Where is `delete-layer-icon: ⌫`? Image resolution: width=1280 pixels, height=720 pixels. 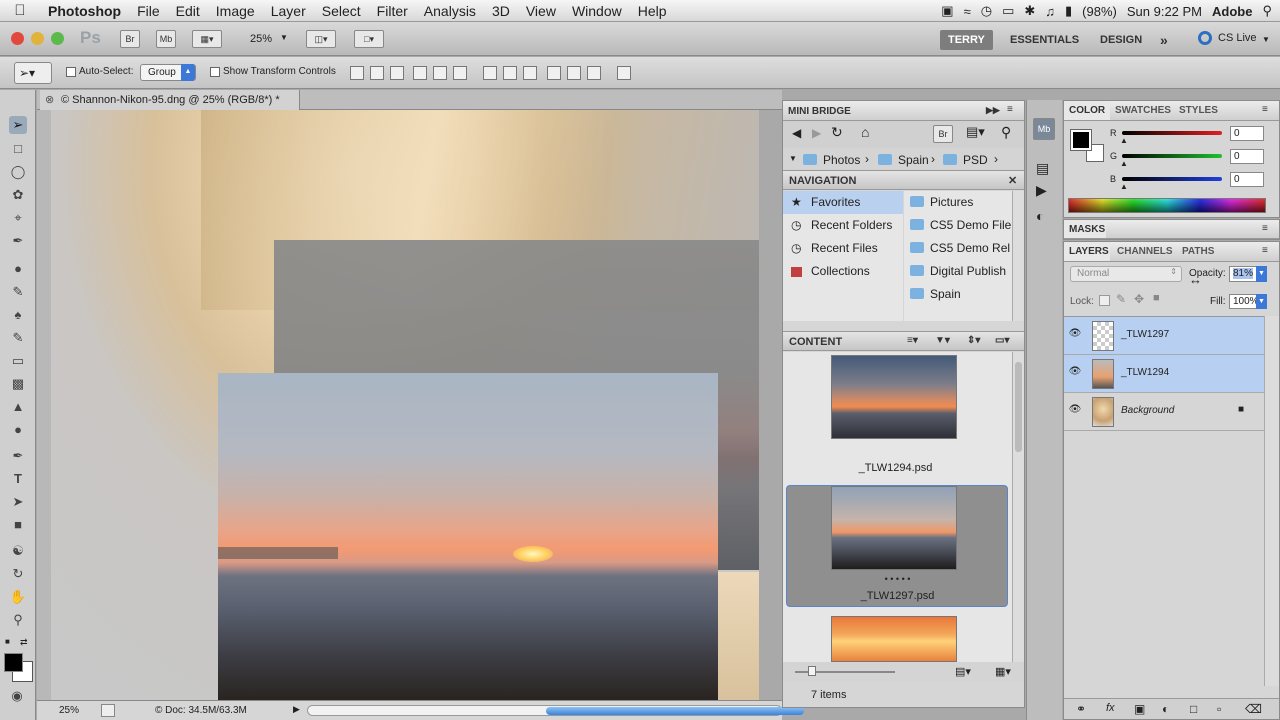 delete-layer-icon: ⌫ is located at coordinates (1253, 709).